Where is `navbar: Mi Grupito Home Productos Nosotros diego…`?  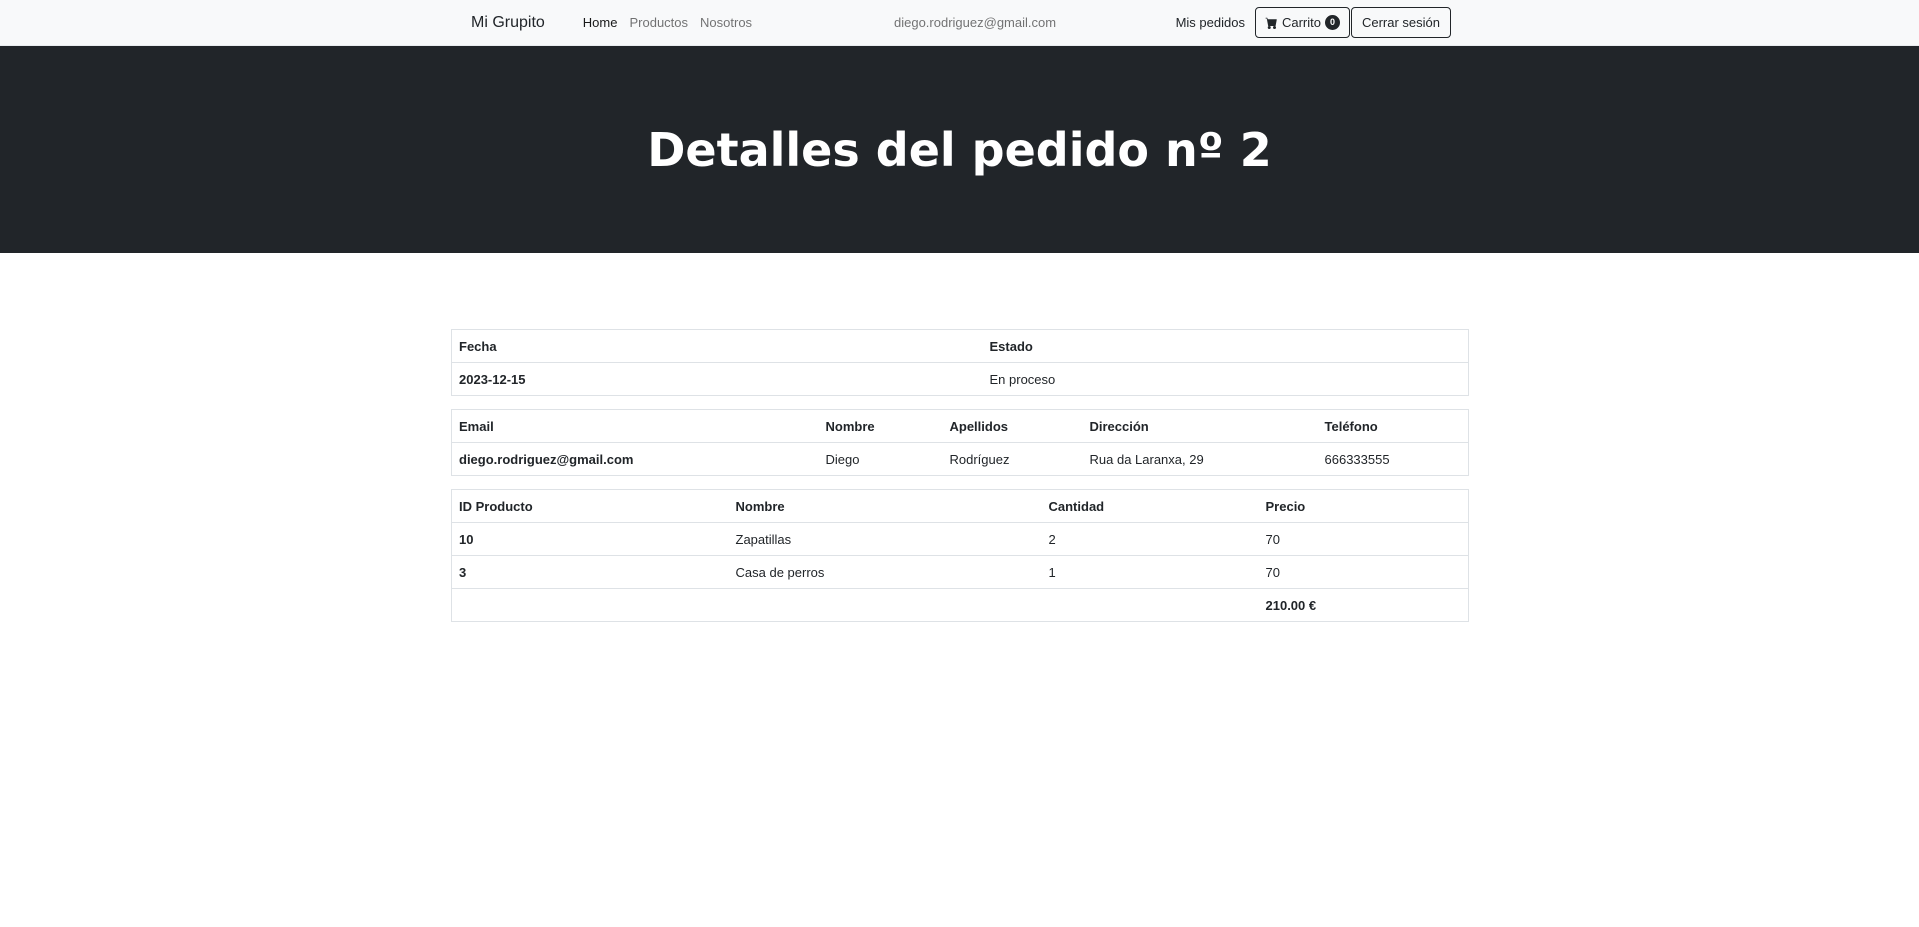
navbar: Mi Grupito Home Productos Nosotros diego… is located at coordinates (959, 23).